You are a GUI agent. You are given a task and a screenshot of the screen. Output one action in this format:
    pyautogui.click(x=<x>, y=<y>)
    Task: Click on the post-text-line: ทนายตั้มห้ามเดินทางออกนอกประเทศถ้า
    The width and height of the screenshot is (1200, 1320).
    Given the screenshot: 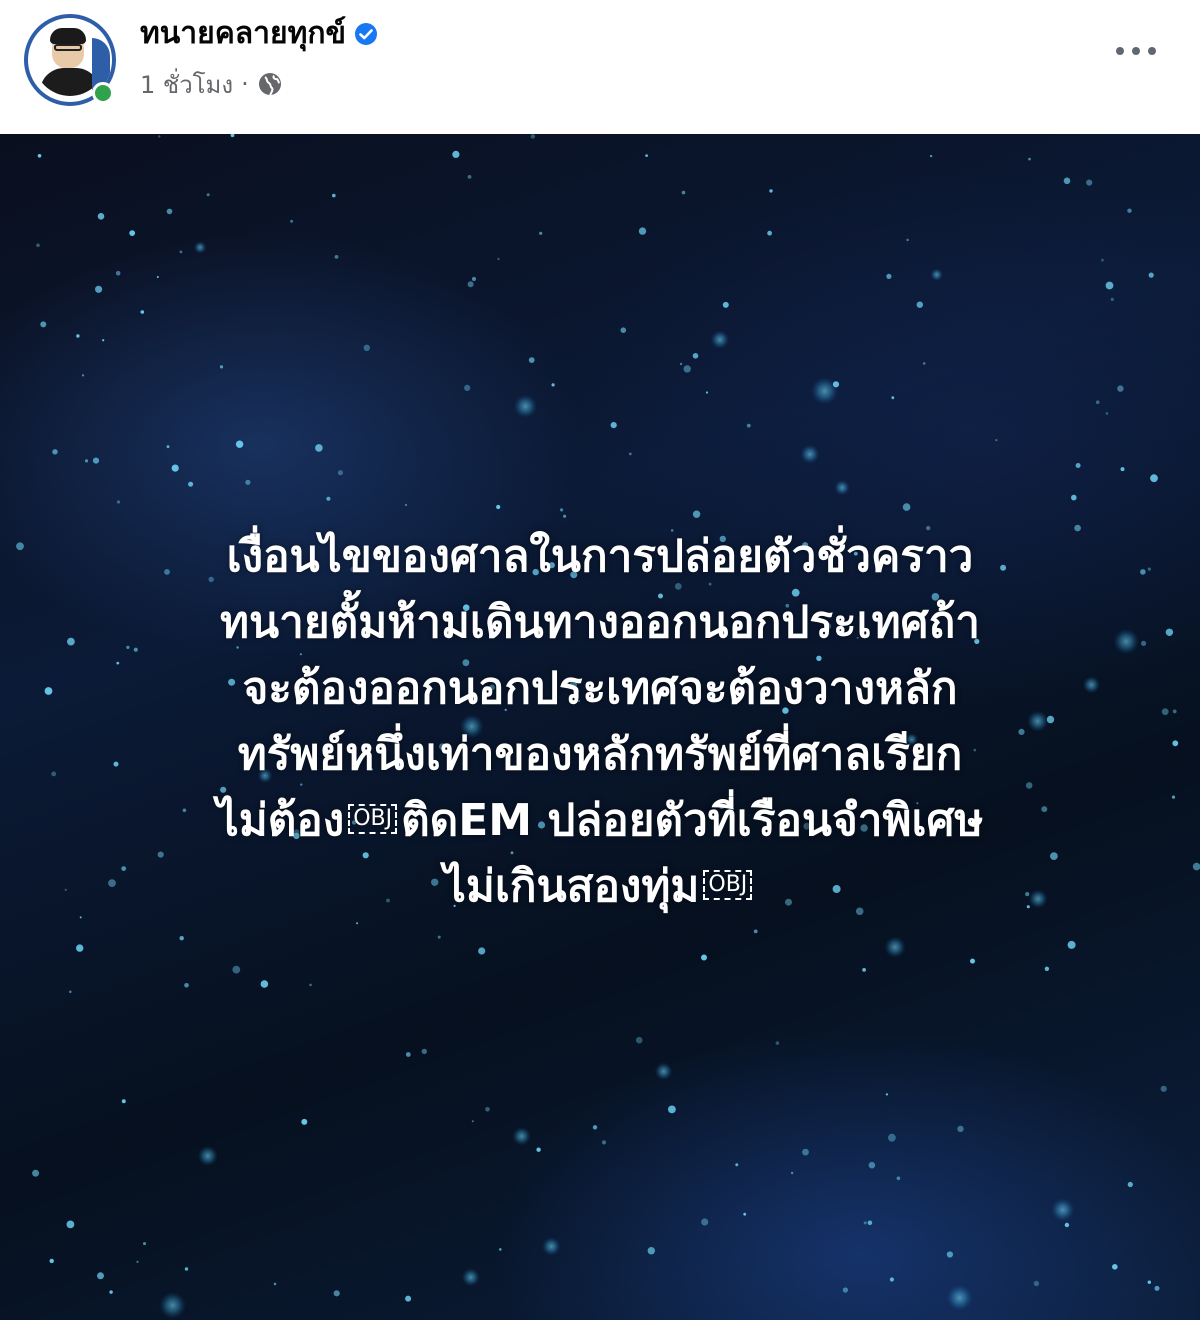 What is the action you would take?
    pyautogui.click(x=600, y=622)
    